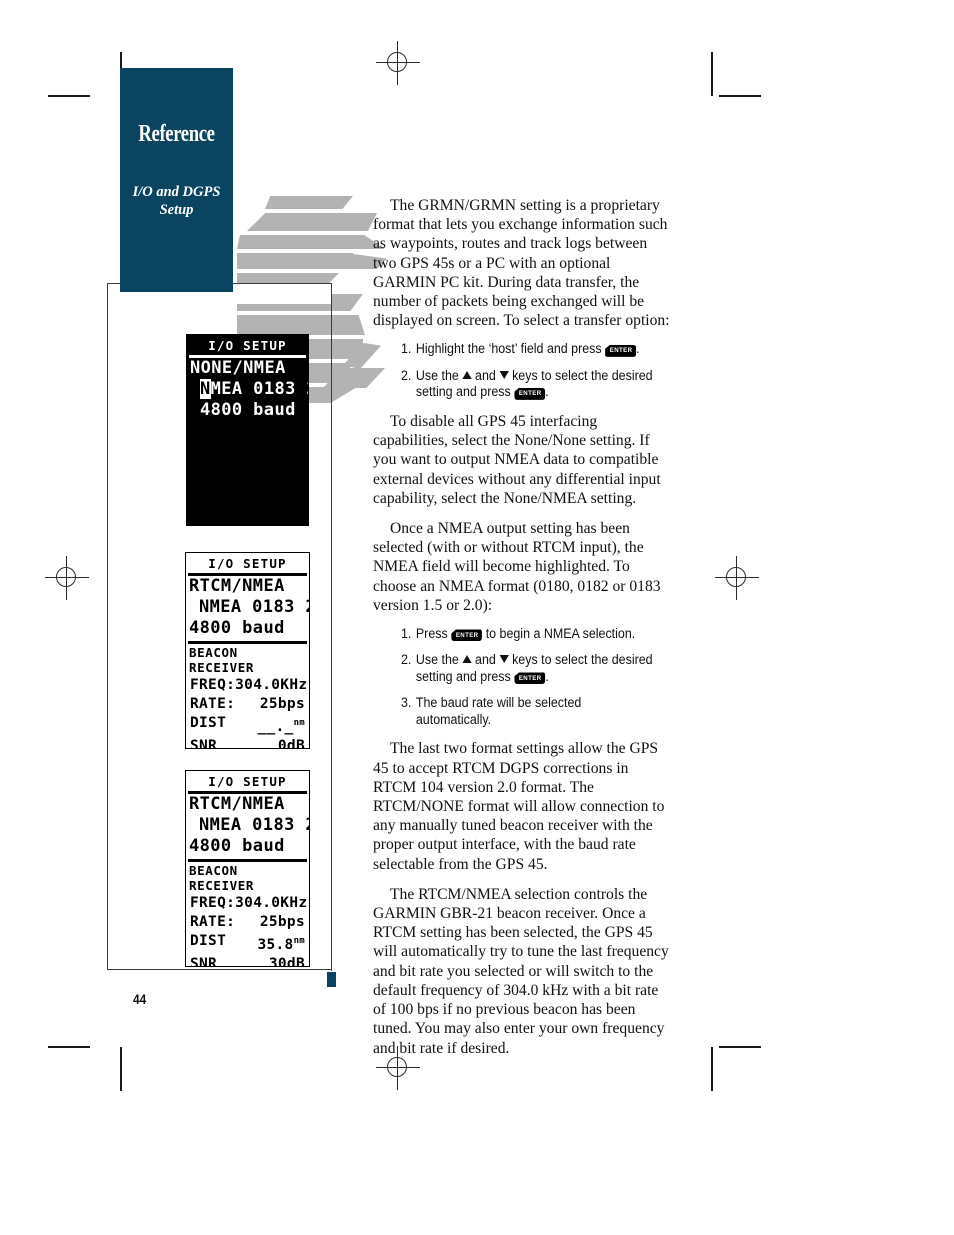 The height and width of the screenshot is (1235, 954). What do you see at coordinates (121, 1069) in the screenshot?
I see `crop-mark-bottom-left-vertical` at bounding box center [121, 1069].